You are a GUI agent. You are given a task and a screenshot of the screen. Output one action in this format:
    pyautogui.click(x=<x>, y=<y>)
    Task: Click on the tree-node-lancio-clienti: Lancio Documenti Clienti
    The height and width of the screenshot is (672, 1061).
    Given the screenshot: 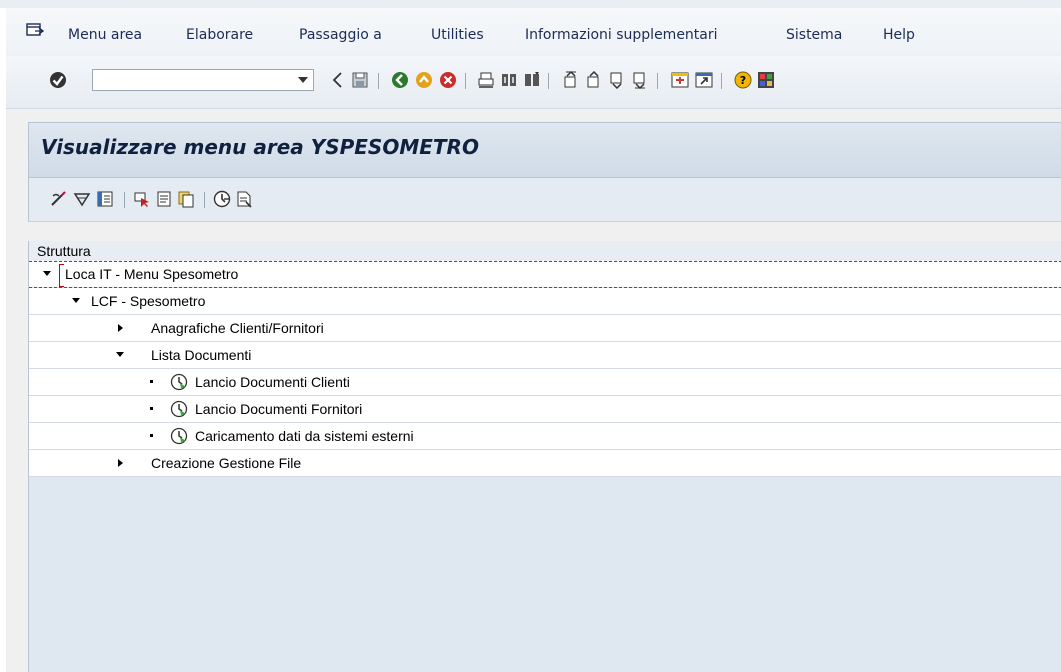 What is the action you would take?
    pyautogui.click(x=545, y=382)
    